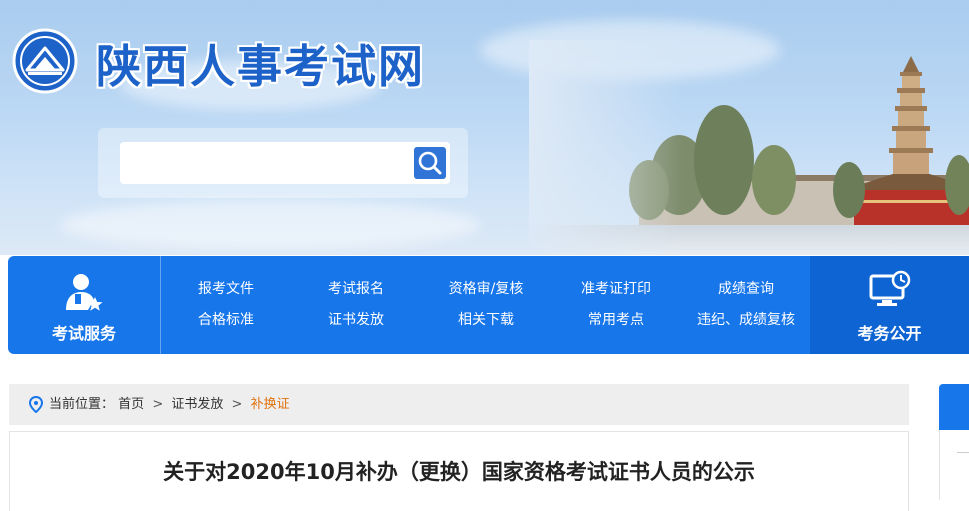 Image resolution: width=969 pixels, height=511 pixels. I want to click on nav-link-pass-standard: 合格标准, so click(226, 324).